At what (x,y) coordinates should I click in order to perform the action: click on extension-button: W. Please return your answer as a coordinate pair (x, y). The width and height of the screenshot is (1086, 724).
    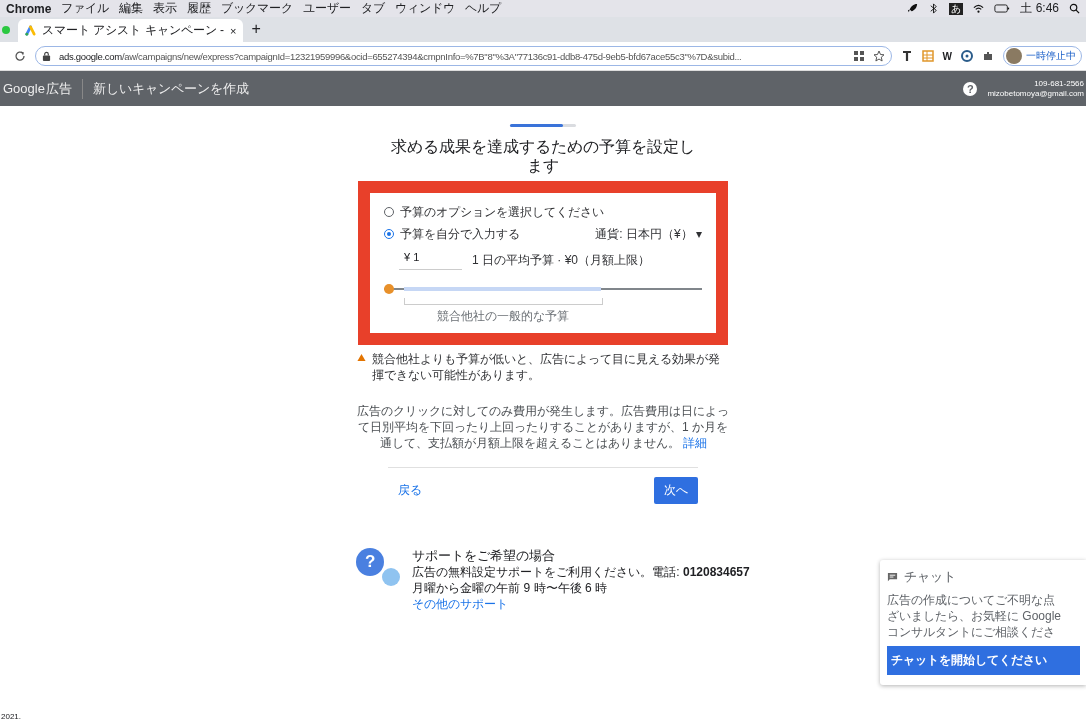
    Looking at the image, I should click on (947, 56).